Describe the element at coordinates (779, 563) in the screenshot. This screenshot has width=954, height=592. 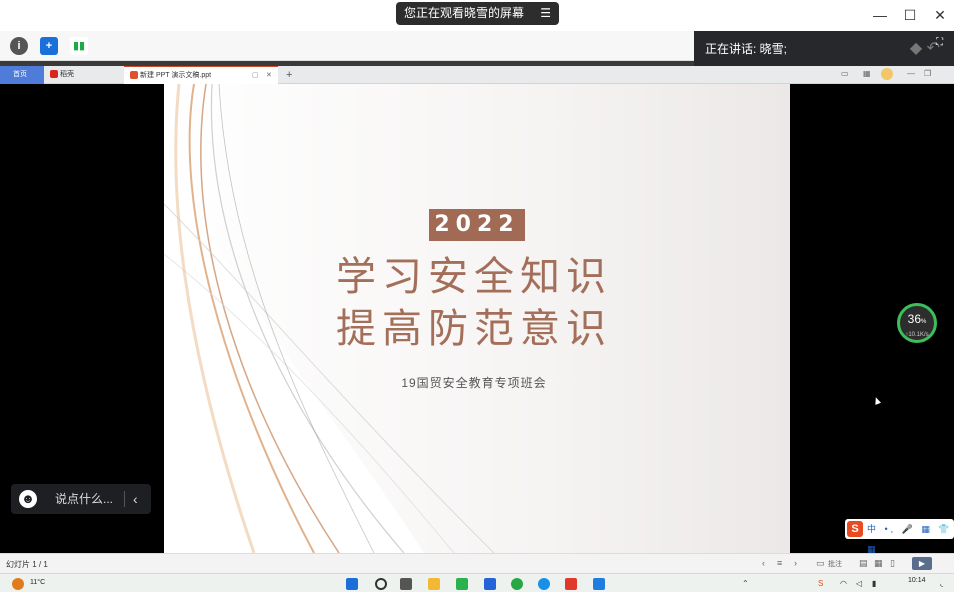
I see `list-icon: ≡` at that location.